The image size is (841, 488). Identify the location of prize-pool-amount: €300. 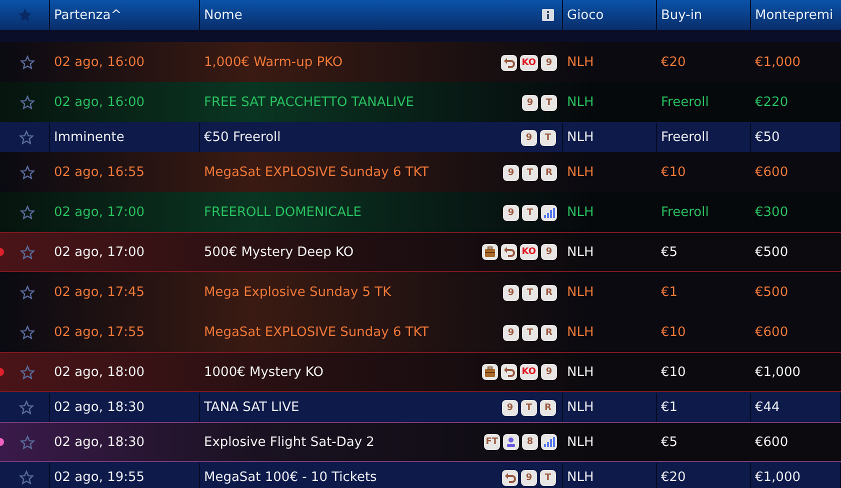
(771, 212).